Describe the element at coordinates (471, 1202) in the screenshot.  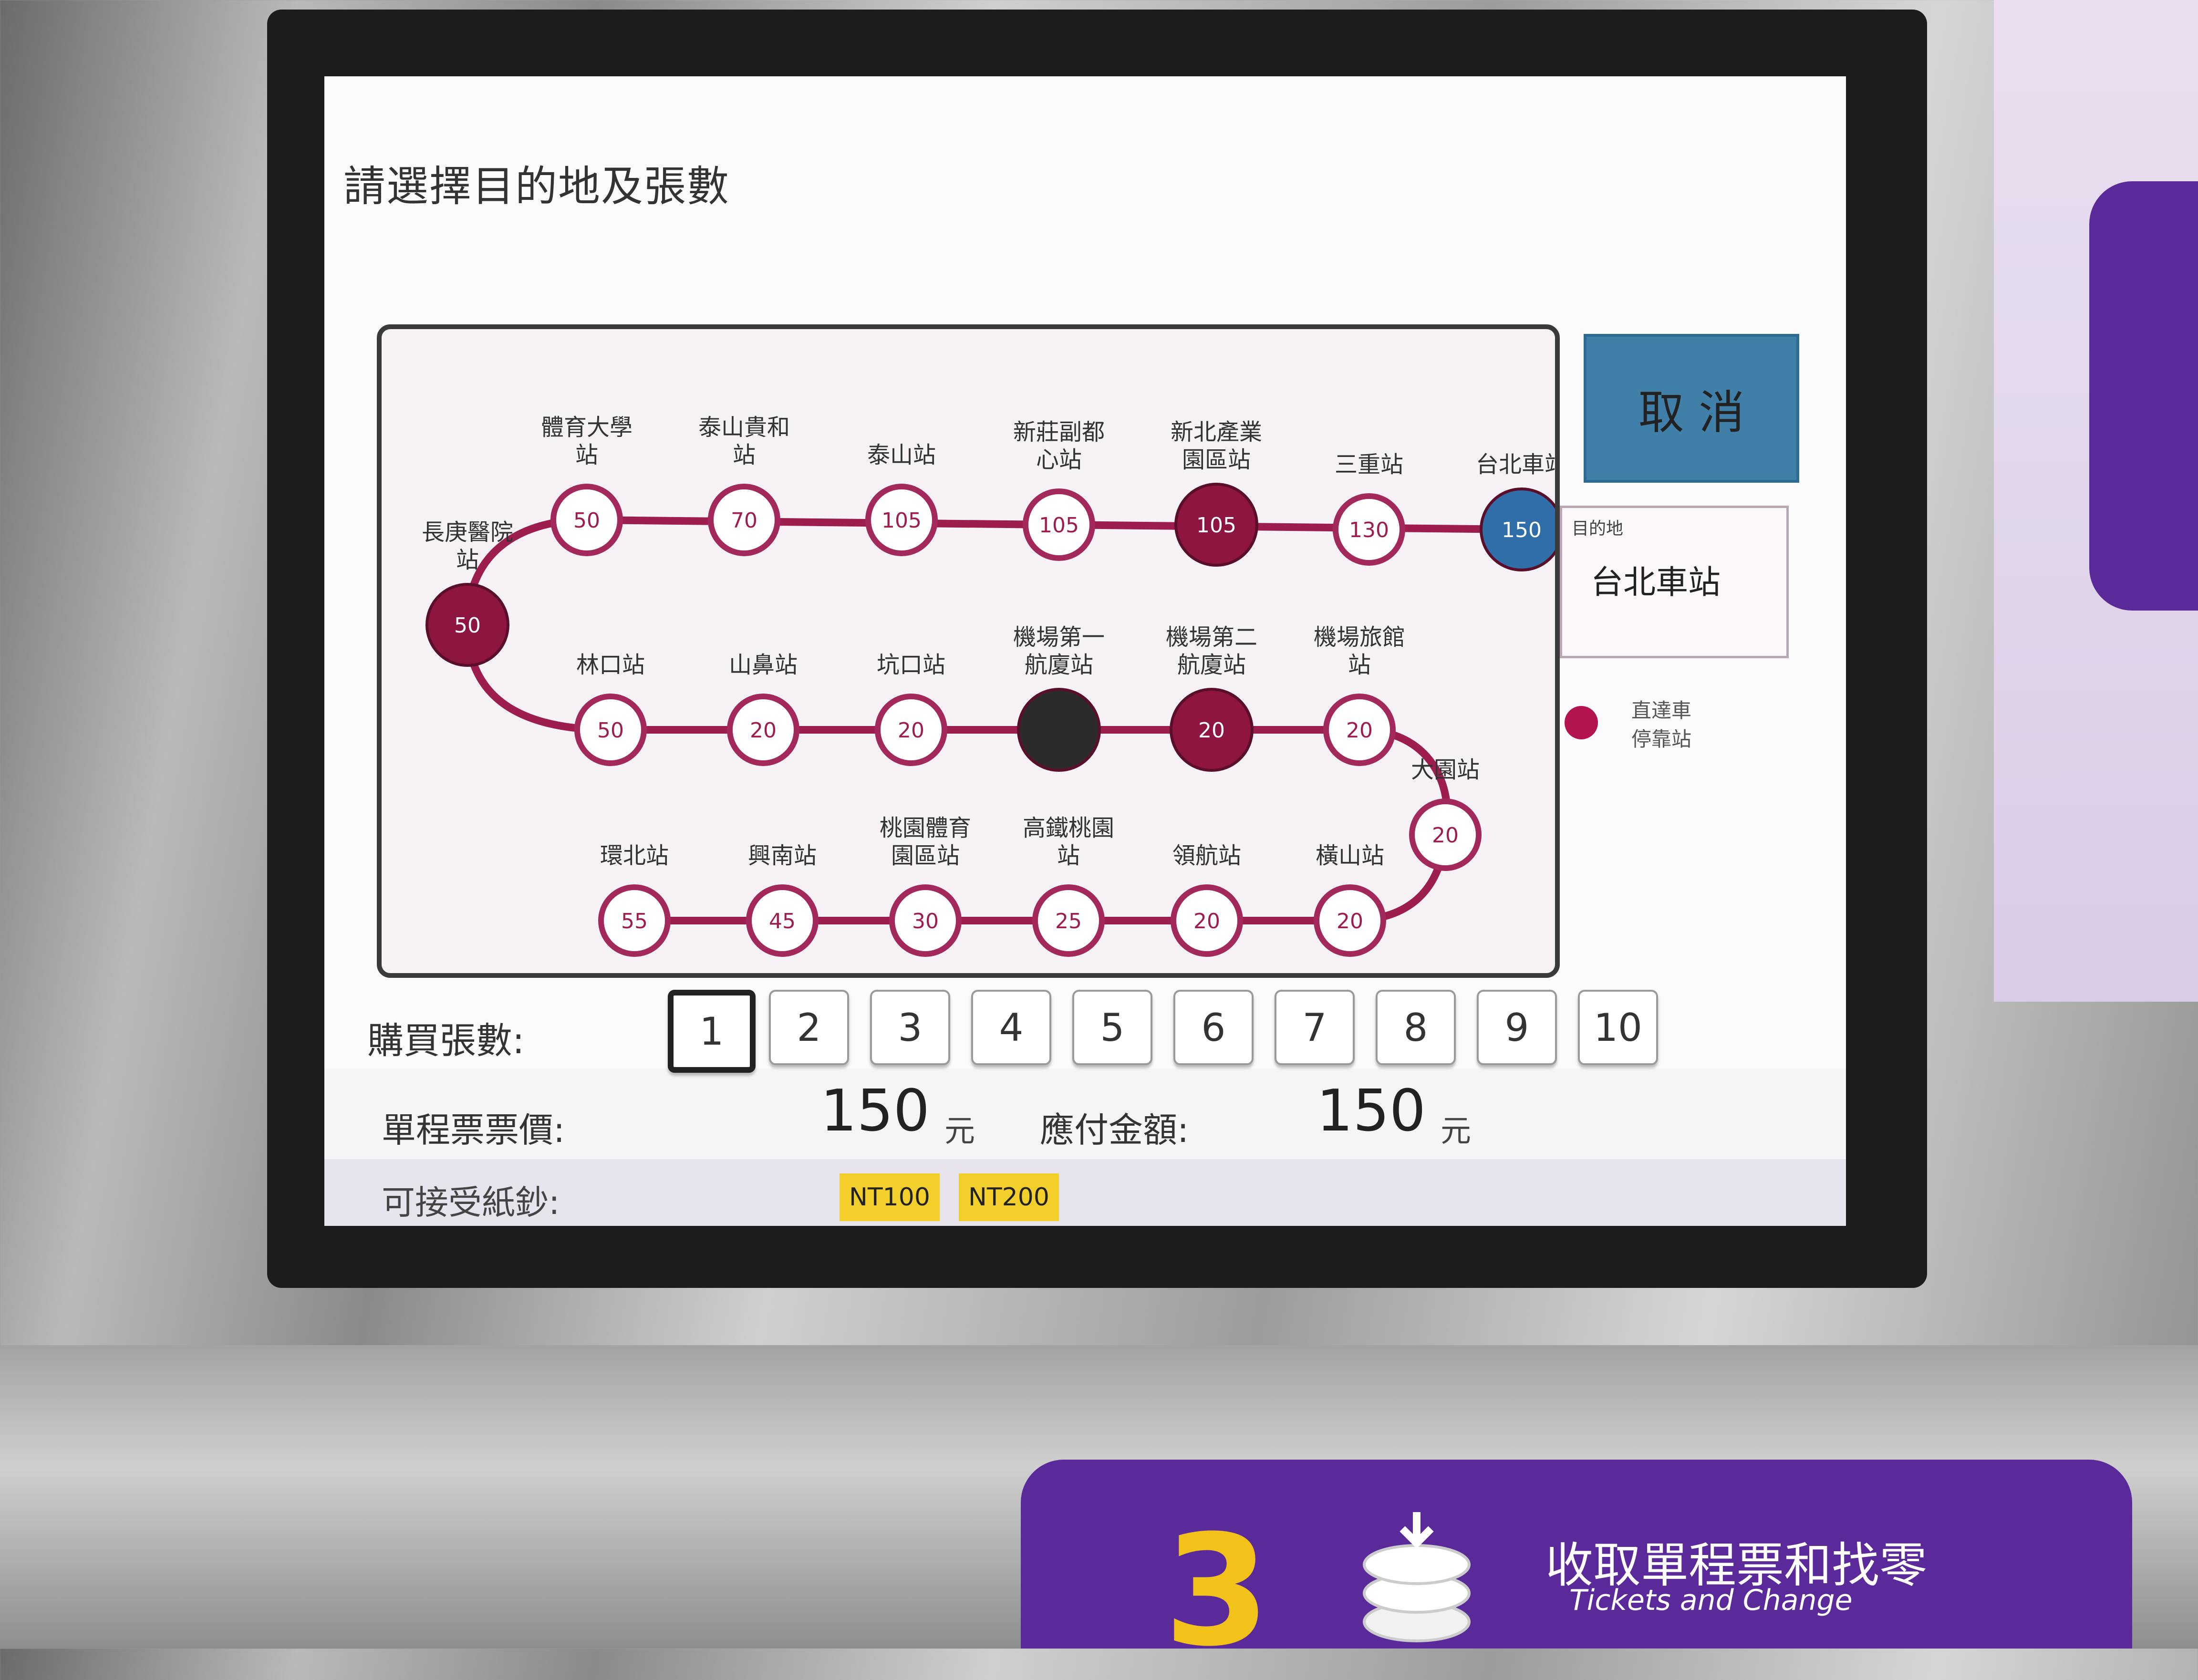
I see `accepted-notes-label: 可接受紙鈔:` at that location.